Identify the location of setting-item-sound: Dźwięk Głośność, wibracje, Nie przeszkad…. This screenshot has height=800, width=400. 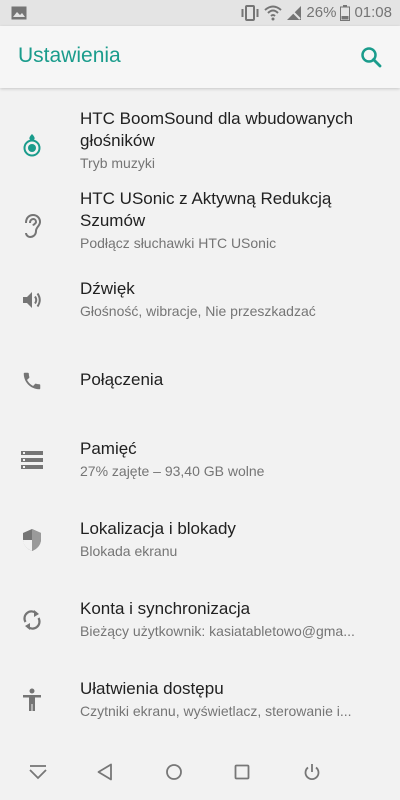
(200, 306).